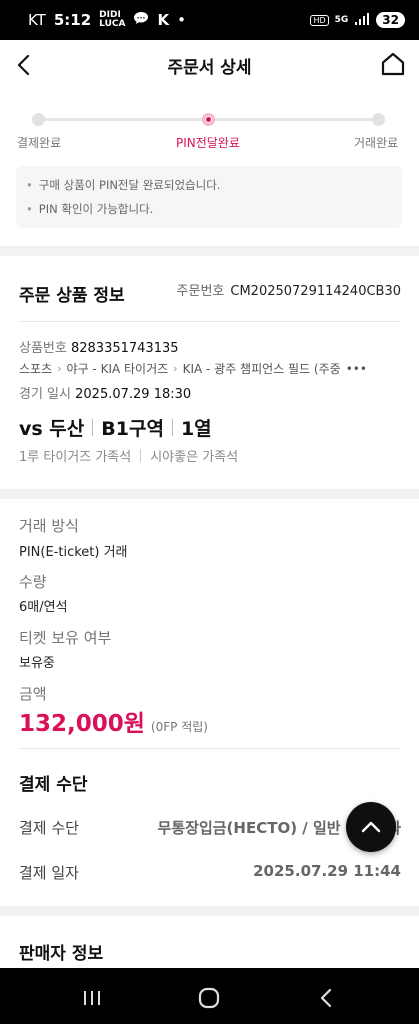 The height and width of the screenshot is (1024, 419). What do you see at coordinates (132, 429) in the screenshot?
I see `seat-section: B1구역` at bounding box center [132, 429].